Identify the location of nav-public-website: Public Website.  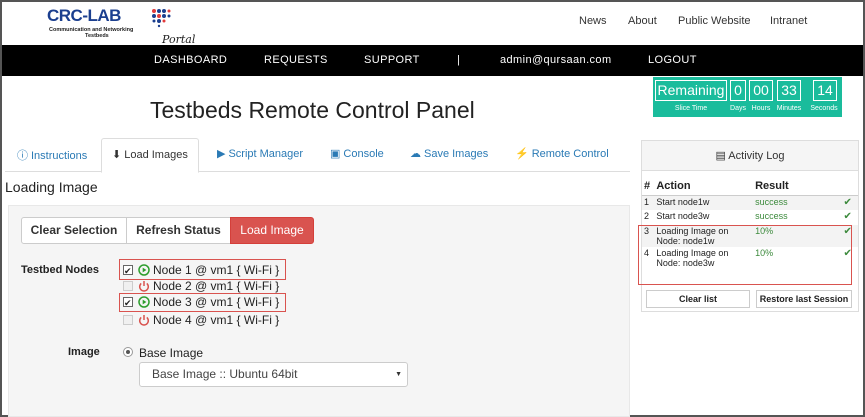
(714, 21).